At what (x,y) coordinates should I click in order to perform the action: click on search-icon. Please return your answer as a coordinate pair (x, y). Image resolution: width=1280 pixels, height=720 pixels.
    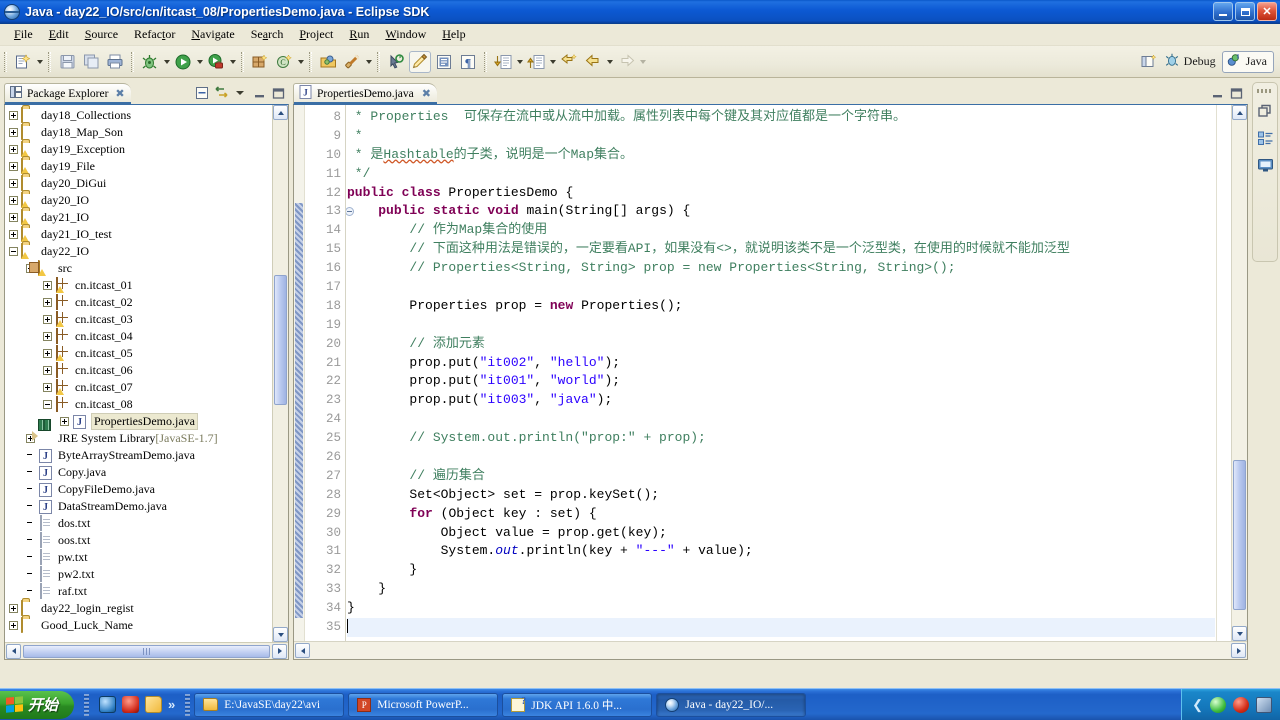
    Looking at the image, I should click on (352, 62).